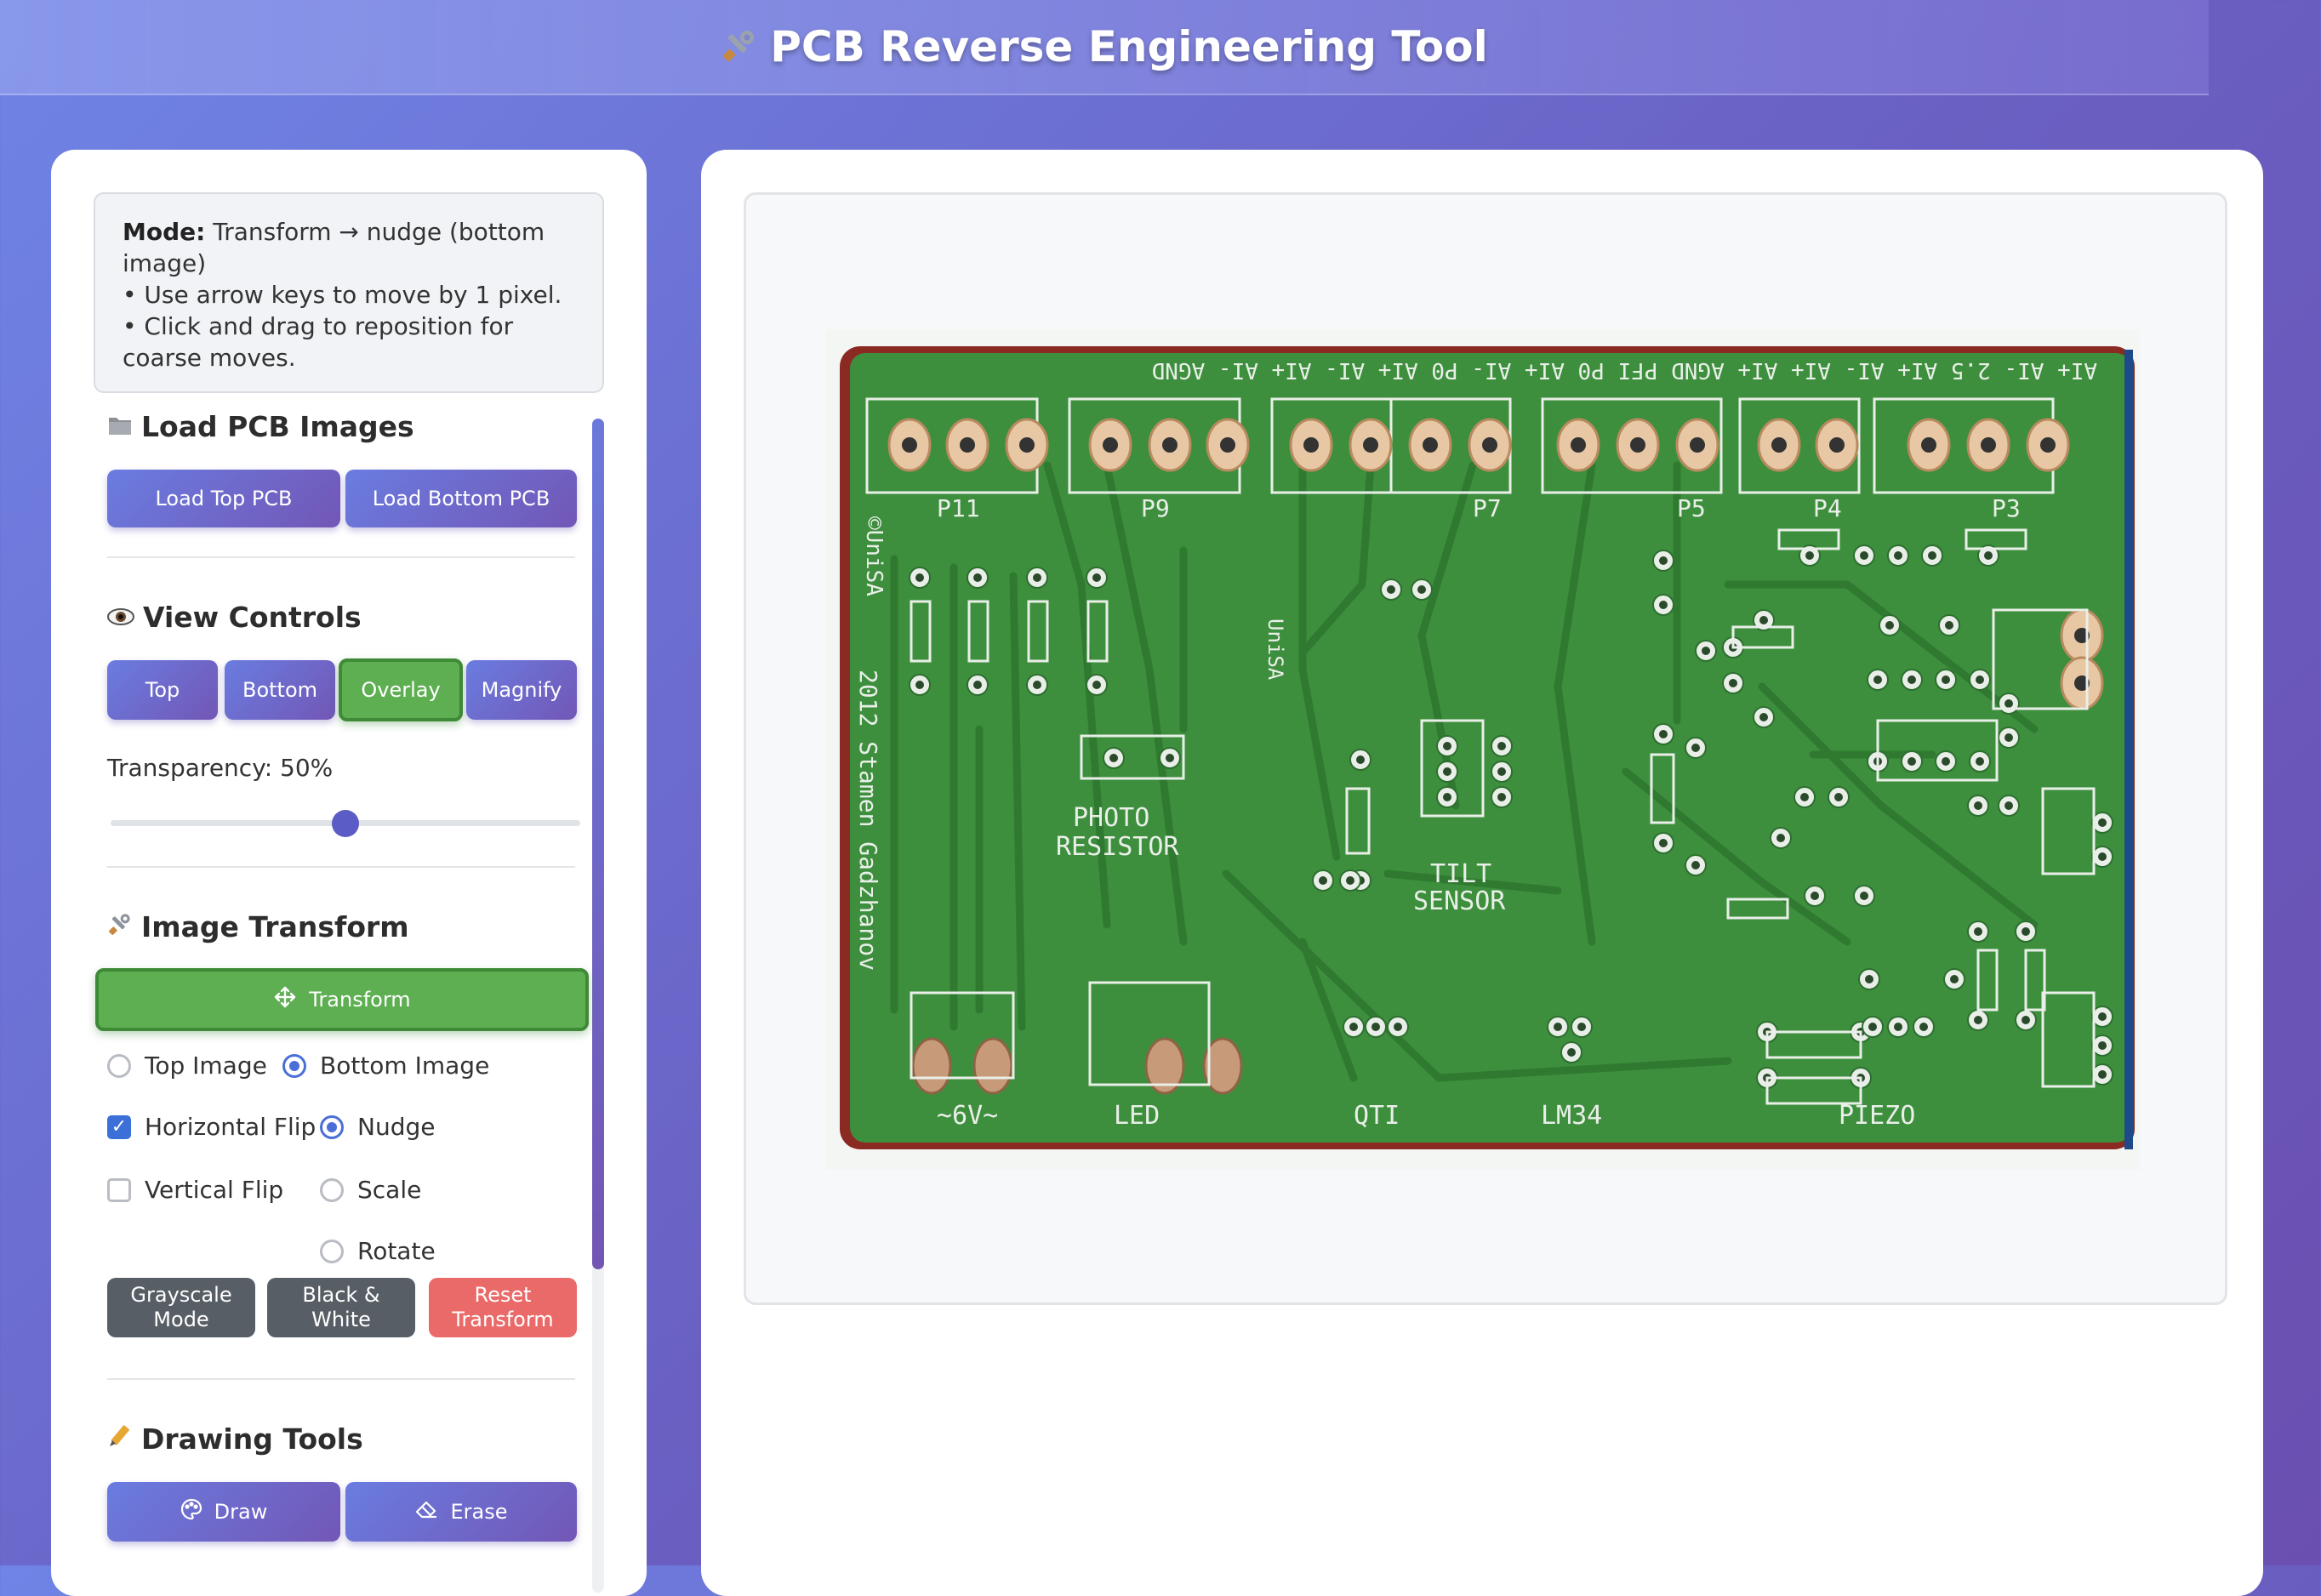 Image resolution: width=2321 pixels, height=1596 pixels. I want to click on view-top-button: Top, so click(162, 690).